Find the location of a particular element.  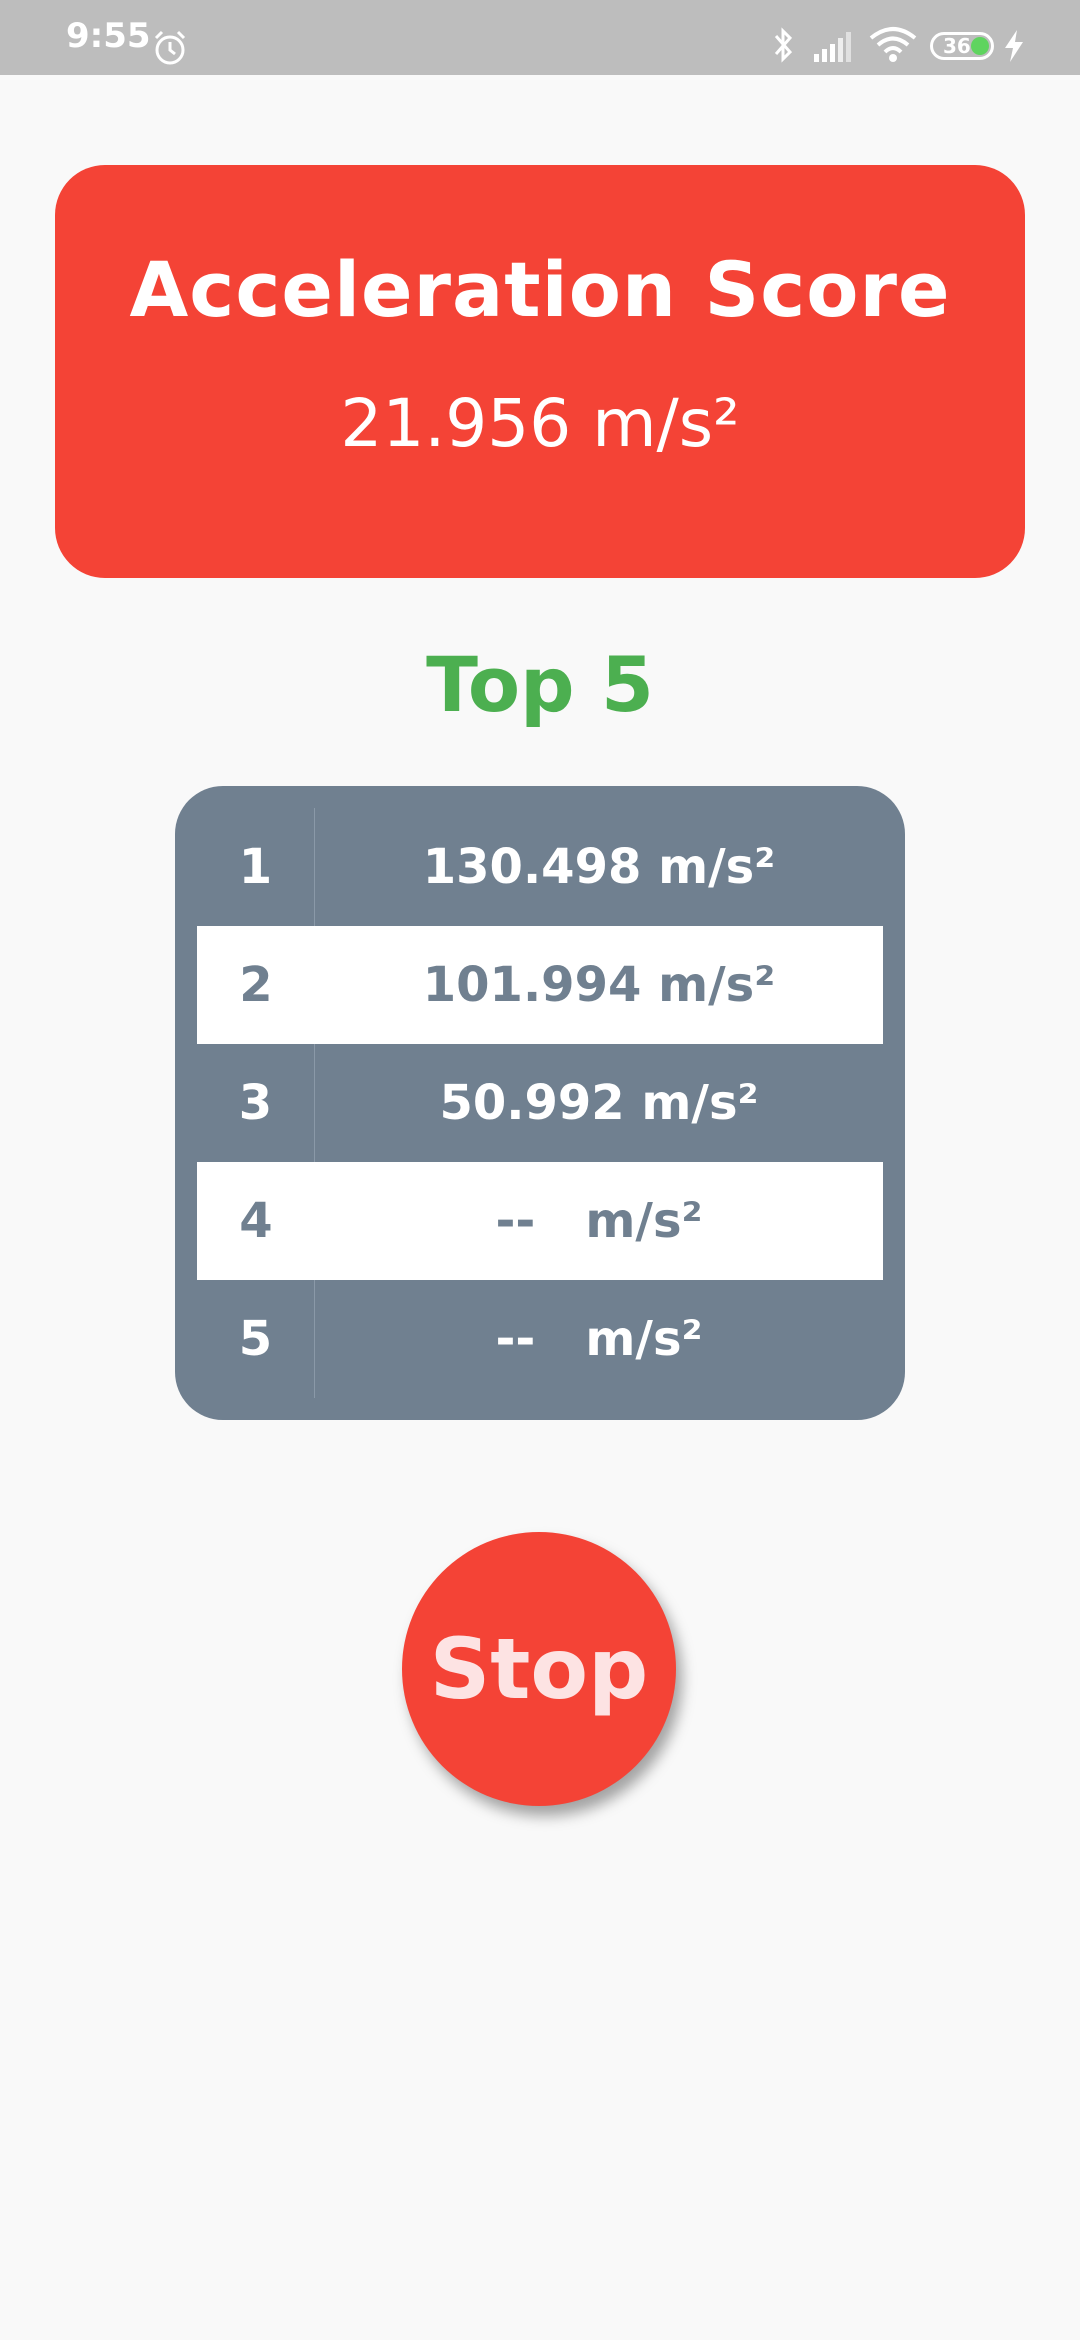

rank-cell: 5 is located at coordinates (256, 1339).